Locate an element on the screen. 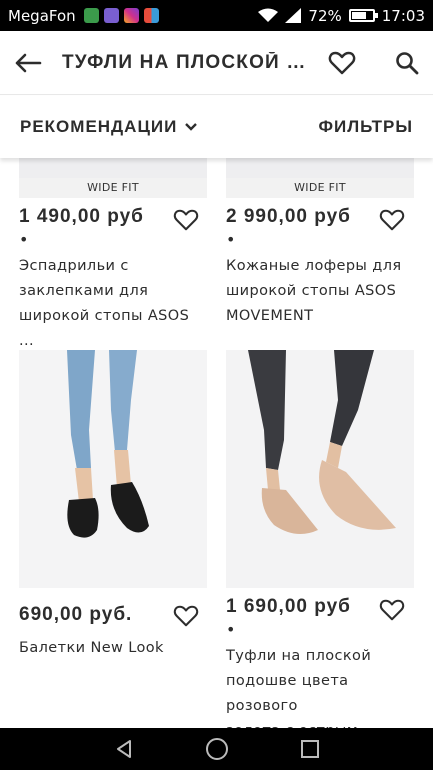 The height and width of the screenshot is (770, 433). pointed-flats-photo is located at coordinates (320, 469).